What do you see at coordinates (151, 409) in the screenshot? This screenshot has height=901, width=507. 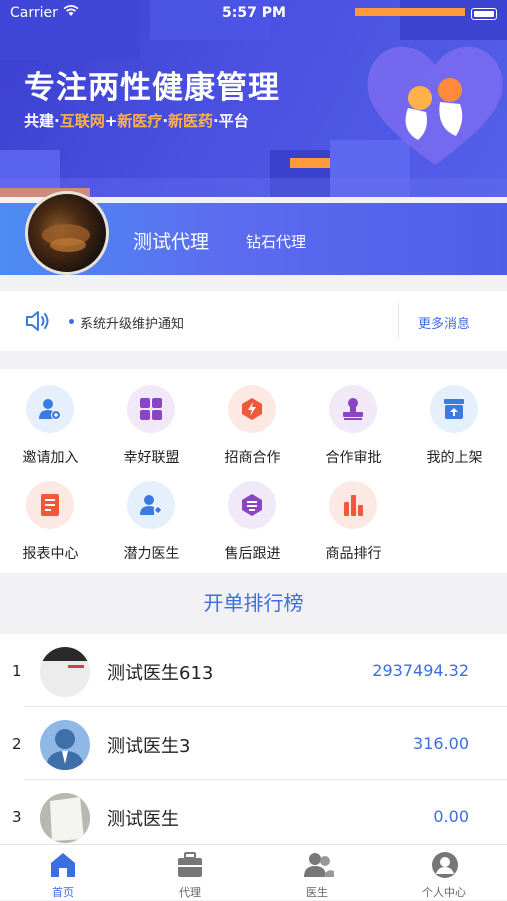 I see `grid-icon` at bounding box center [151, 409].